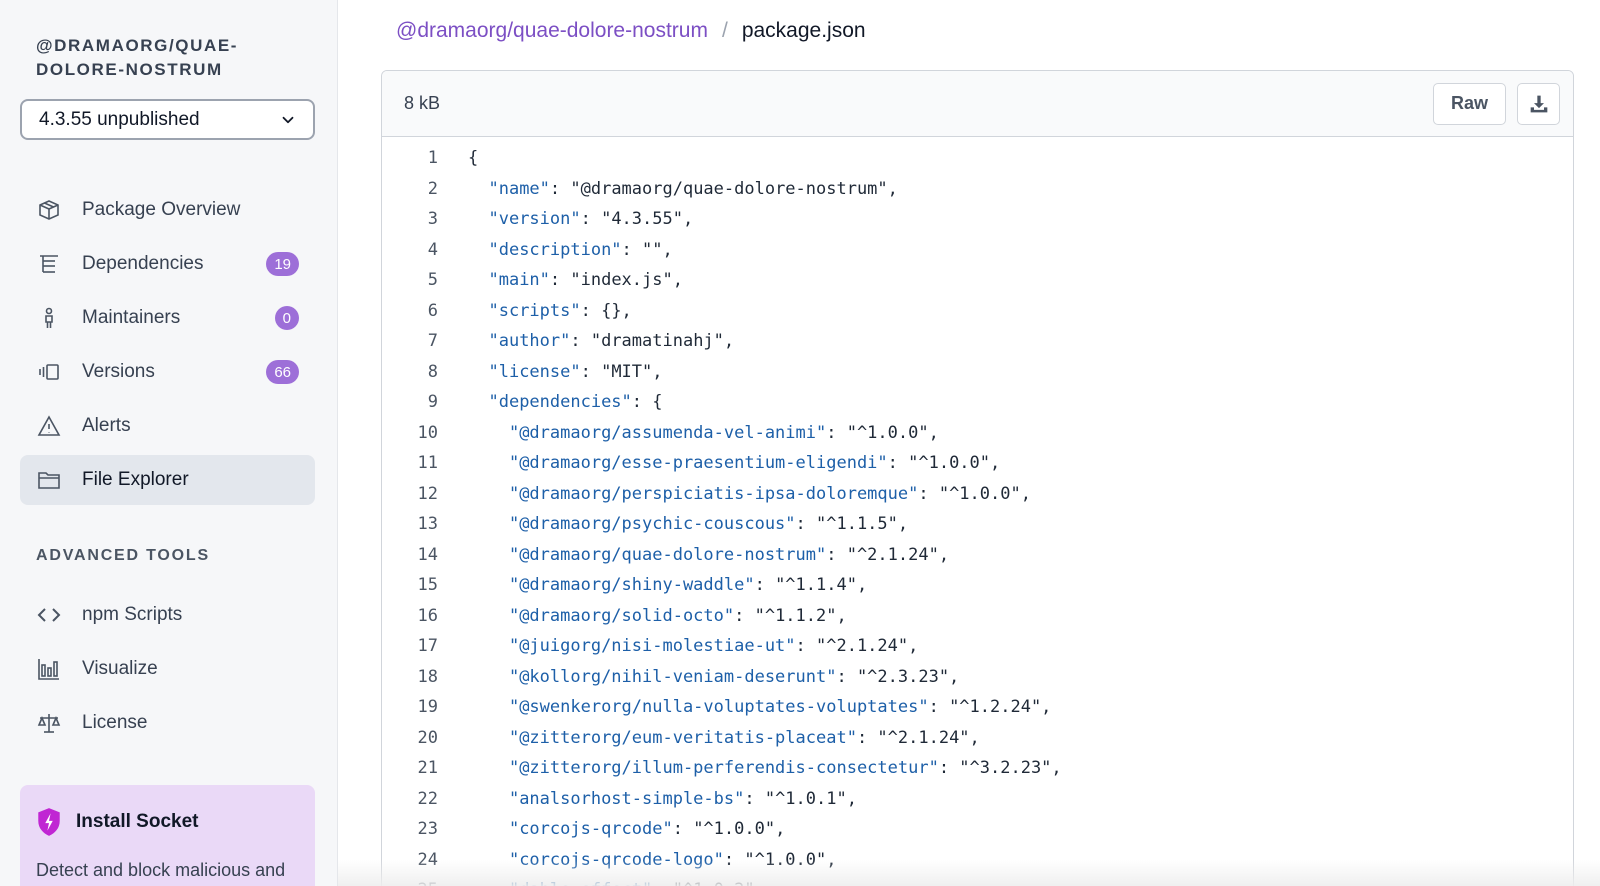 The width and height of the screenshot is (1600, 886). I want to click on maintainer-icon, so click(49, 318).